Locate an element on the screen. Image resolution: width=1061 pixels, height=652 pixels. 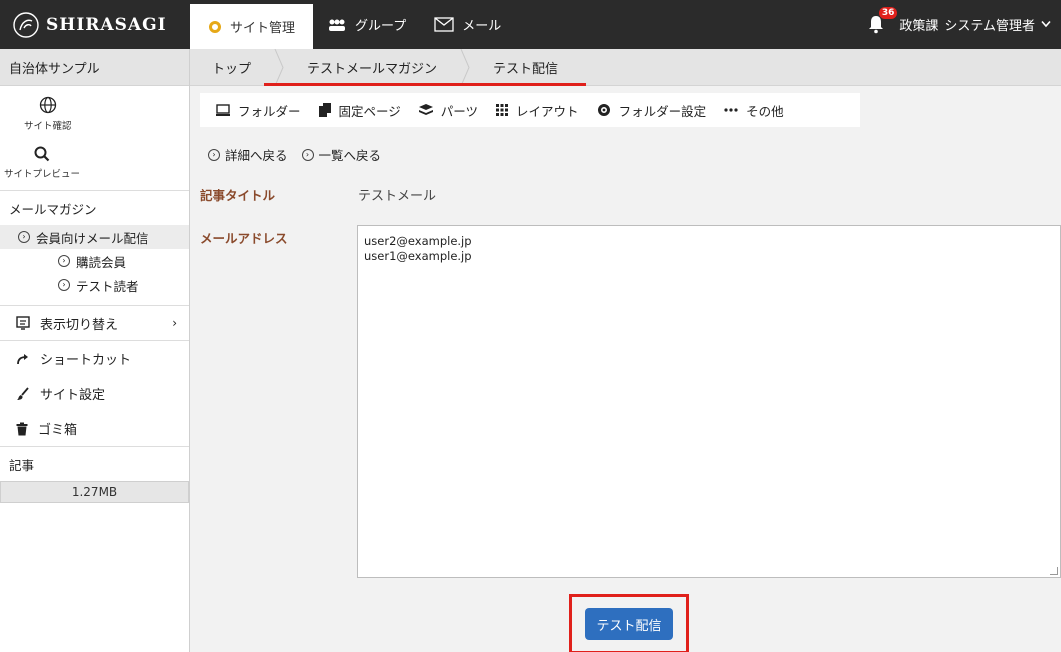
toolbar-label: レイアウト is located at coordinates (547, 111).